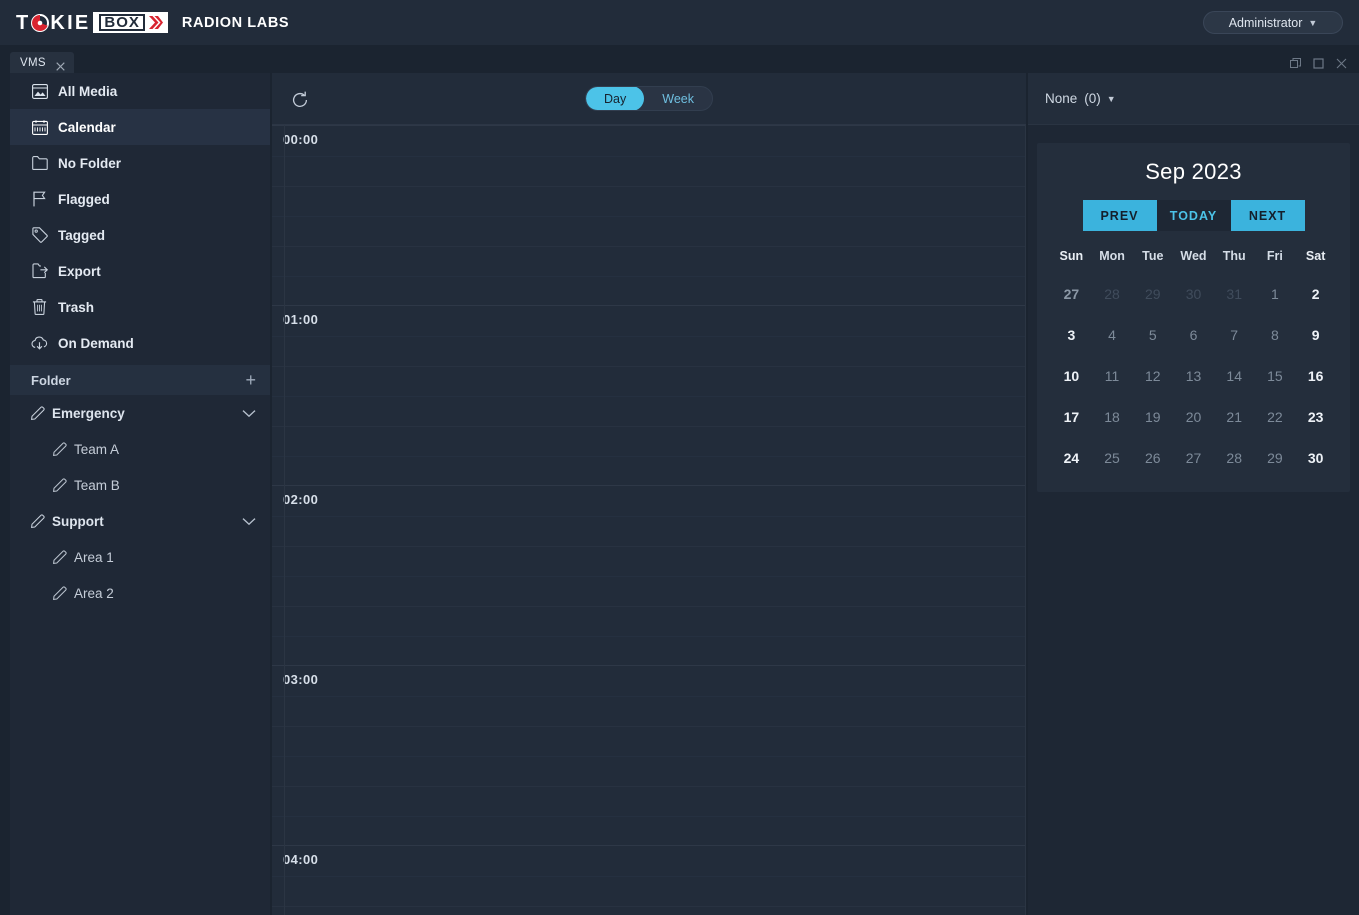  What do you see at coordinates (1275, 334) in the screenshot?
I see `calendar-day: 8` at bounding box center [1275, 334].